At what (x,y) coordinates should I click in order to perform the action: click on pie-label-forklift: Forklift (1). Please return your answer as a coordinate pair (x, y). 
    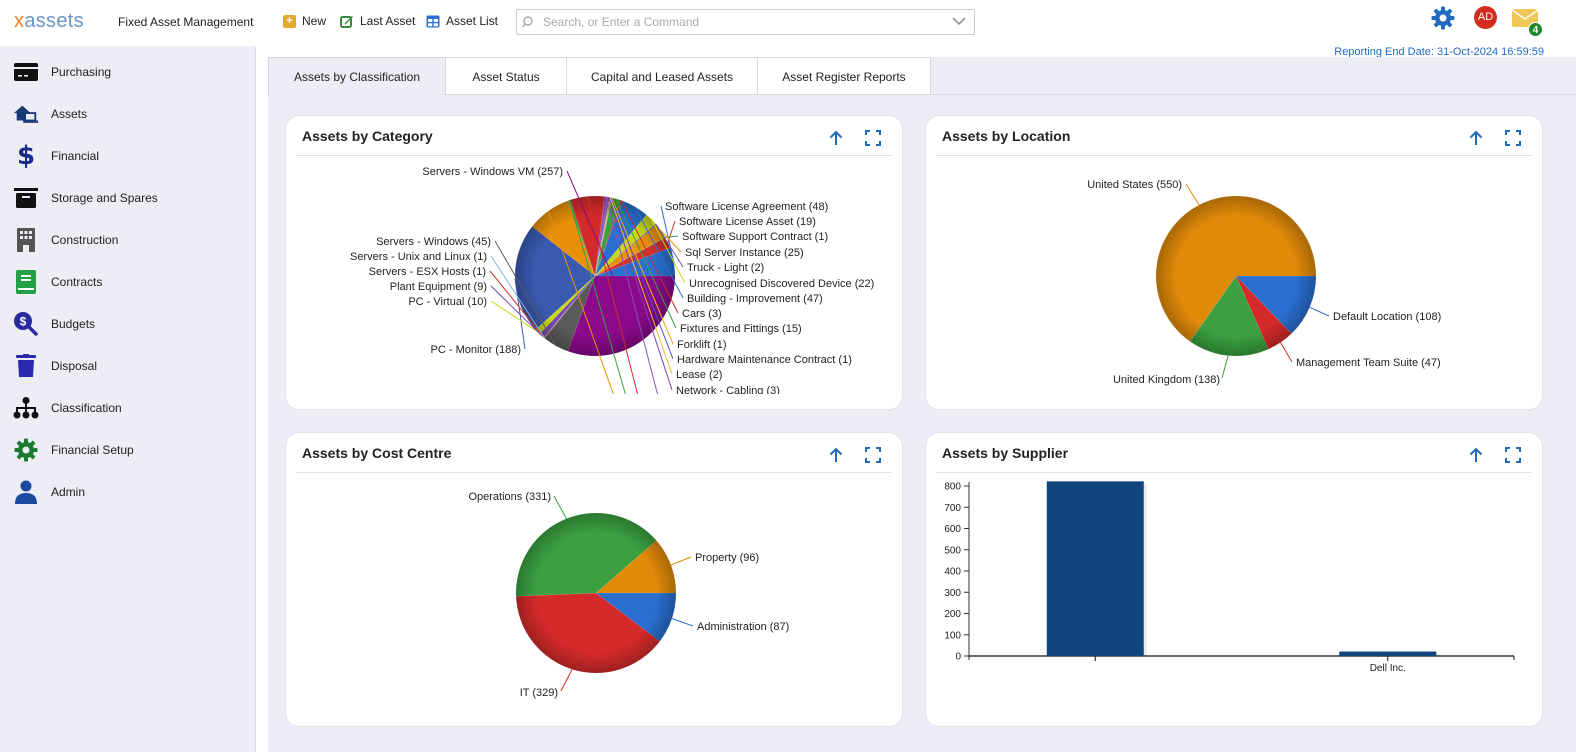
    Looking at the image, I should click on (702, 345).